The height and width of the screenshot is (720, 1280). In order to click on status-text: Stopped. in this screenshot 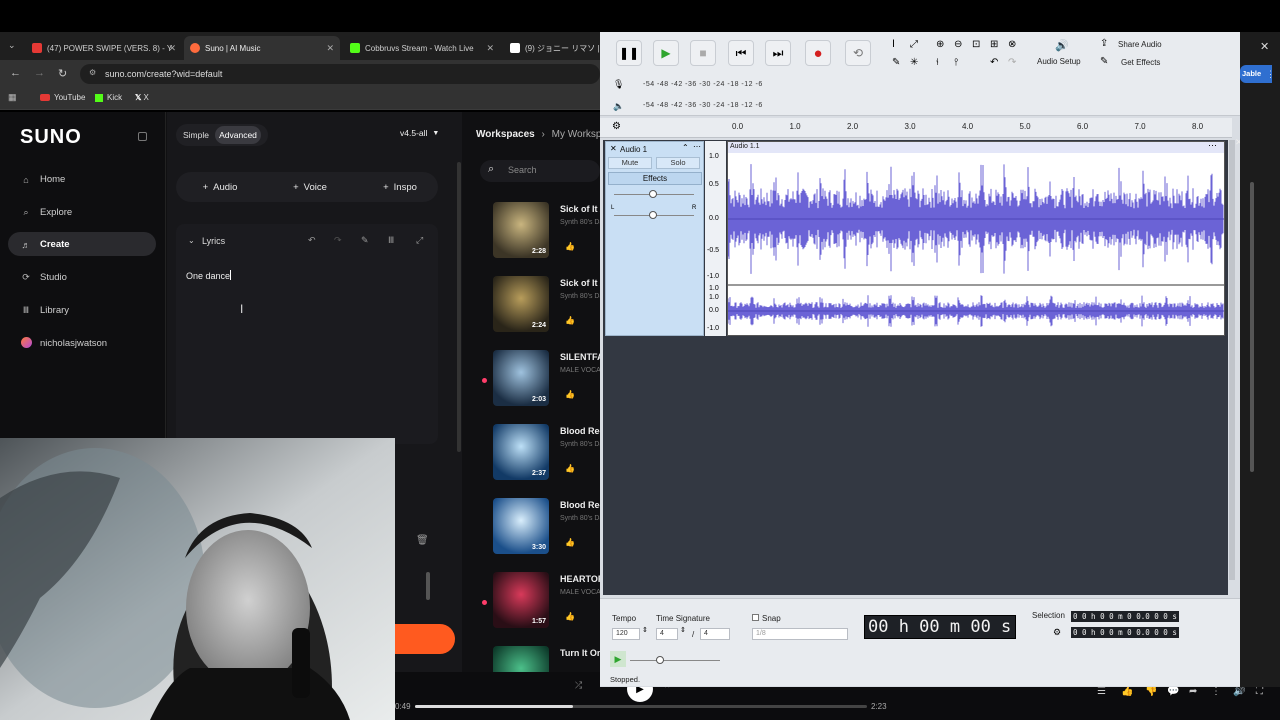, I will do `click(625, 679)`.